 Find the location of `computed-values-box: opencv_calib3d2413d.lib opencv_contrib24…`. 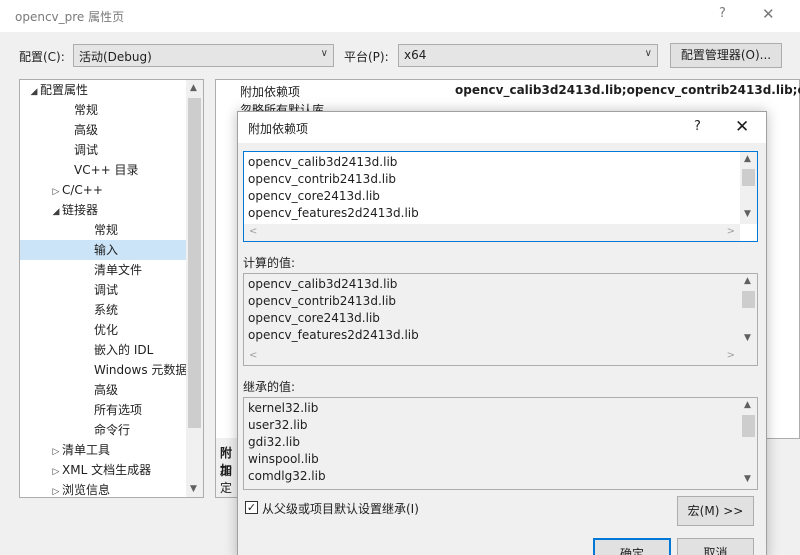

computed-values-box: opencv_calib3d2413d.lib opencv_contrib24… is located at coordinates (500, 319).